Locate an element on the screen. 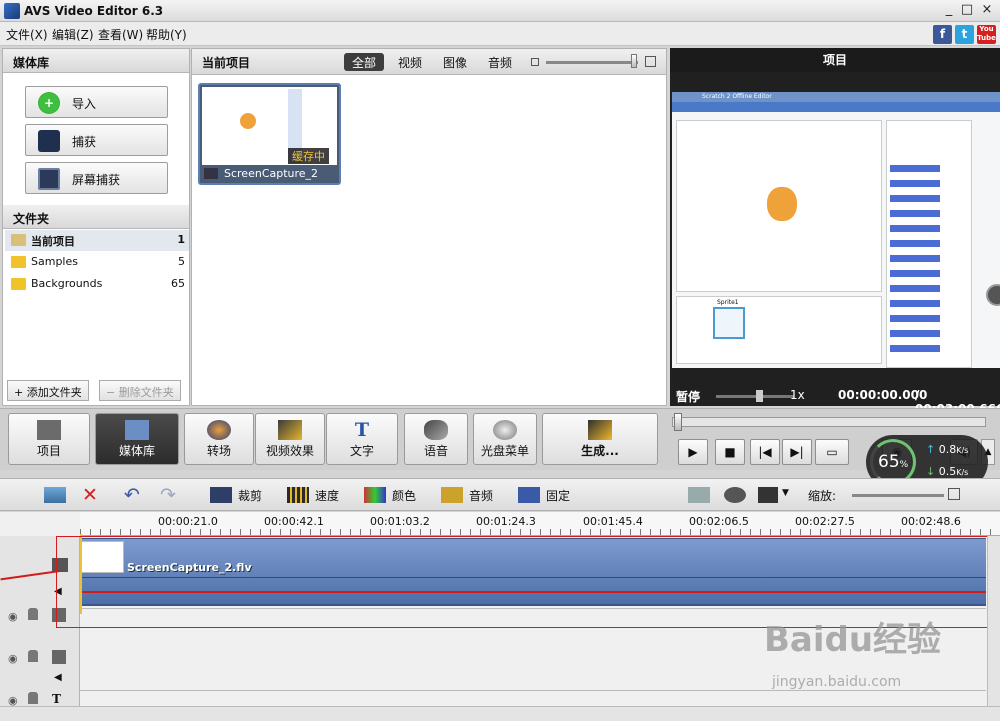  capture-label: 捕获 is located at coordinates (84, 142).